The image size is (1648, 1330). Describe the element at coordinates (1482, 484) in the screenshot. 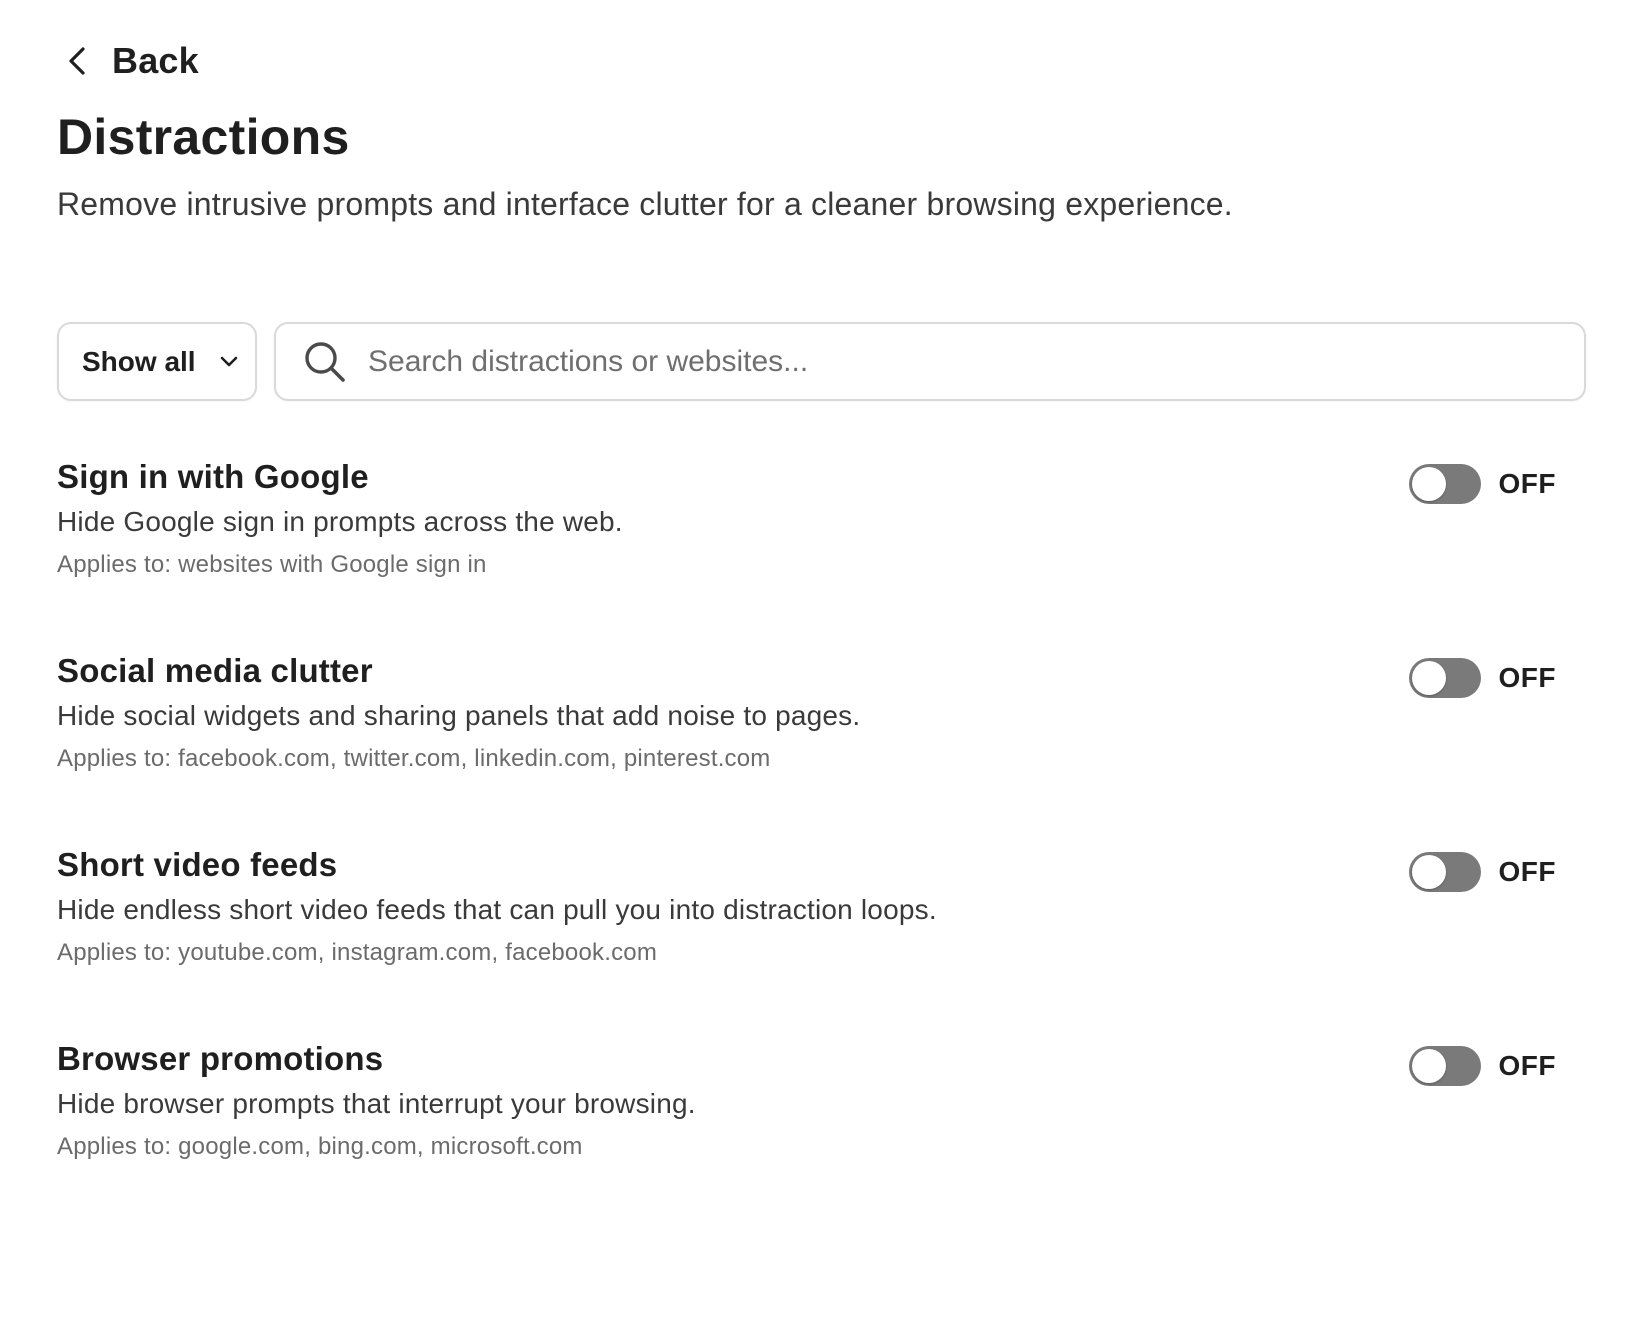

I see `google-signin-toggle: OFF` at that location.